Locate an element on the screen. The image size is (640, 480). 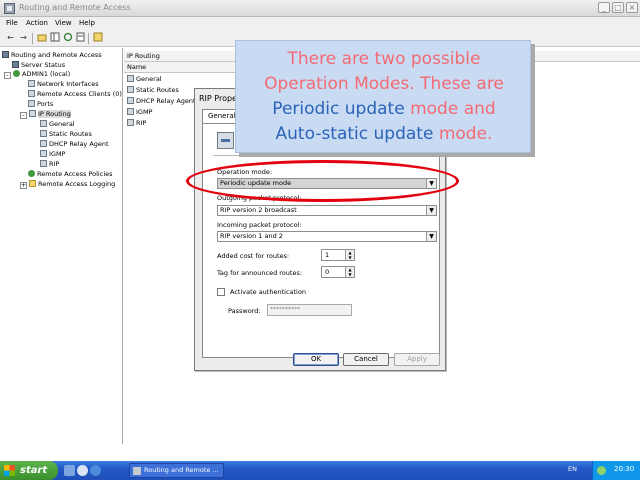
tree-item-remote-access-logging: + Remote Access Logging is located at coordinates (67, 184).